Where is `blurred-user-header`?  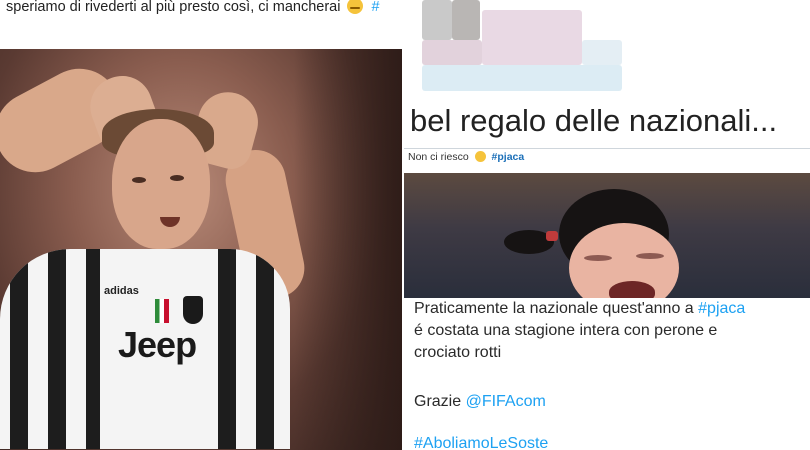
blurred-user-header is located at coordinates (607, 47).